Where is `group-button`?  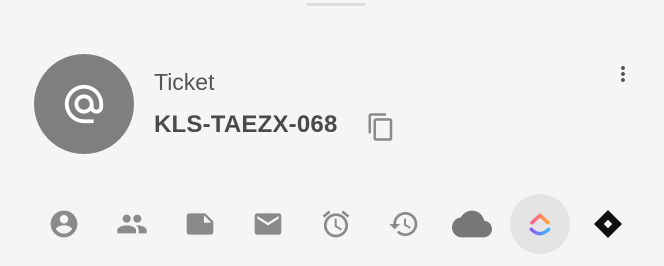 group-button is located at coordinates (132, 224).